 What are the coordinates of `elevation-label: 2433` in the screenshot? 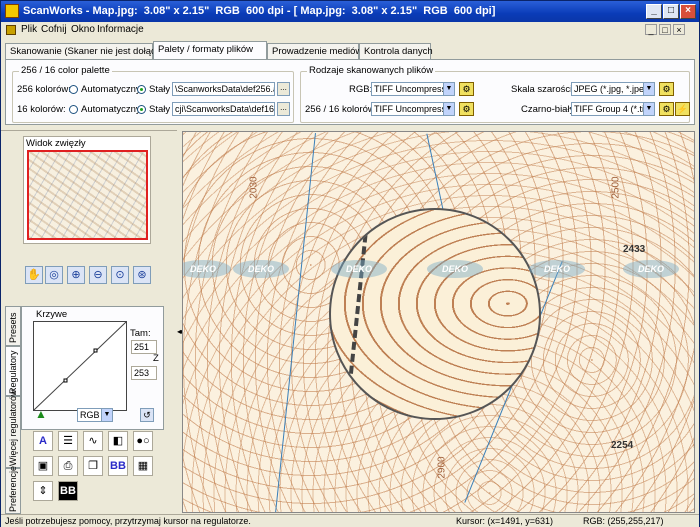 It's located at (634, 249).